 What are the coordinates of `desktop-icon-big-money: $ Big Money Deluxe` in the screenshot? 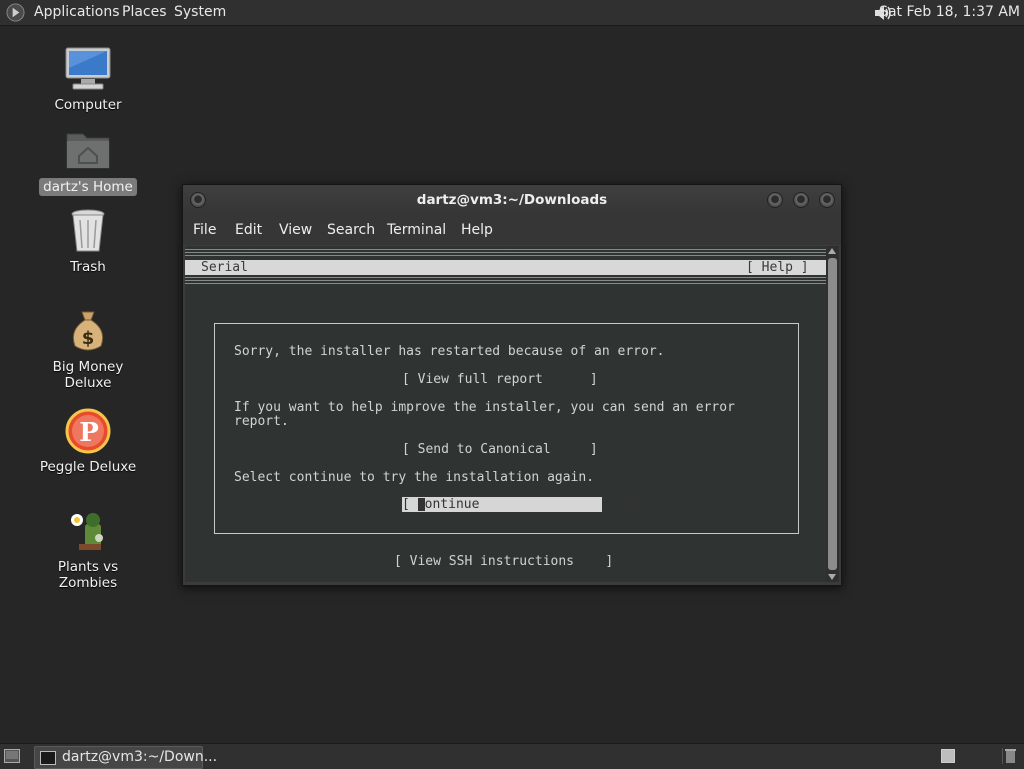 It's located at (88, 350).